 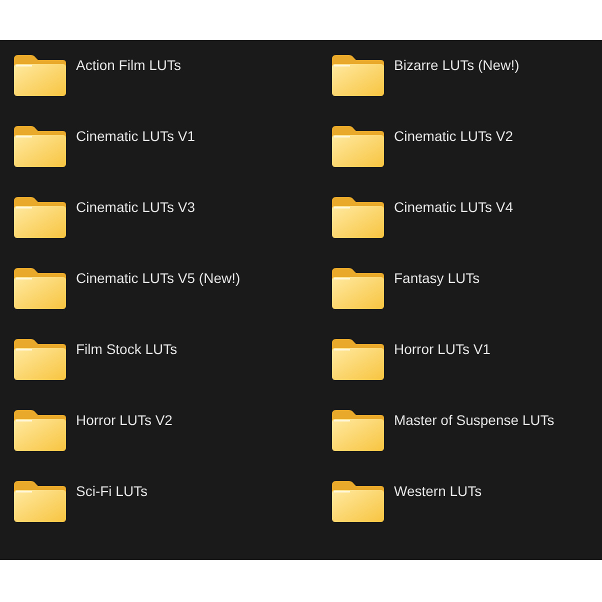 What do you see at coordinates (474, 420) in the screenshot?
I see `folder-name: Master of Suspense LUTs` at bounding box center [474, 420].